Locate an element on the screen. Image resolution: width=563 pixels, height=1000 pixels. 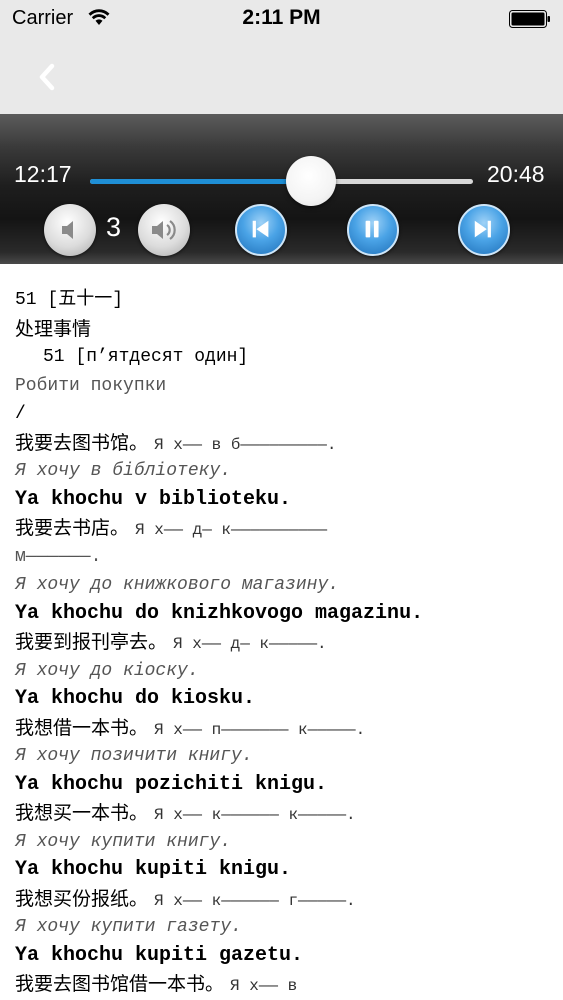
progress-fill is located at coordinates (201, 181).